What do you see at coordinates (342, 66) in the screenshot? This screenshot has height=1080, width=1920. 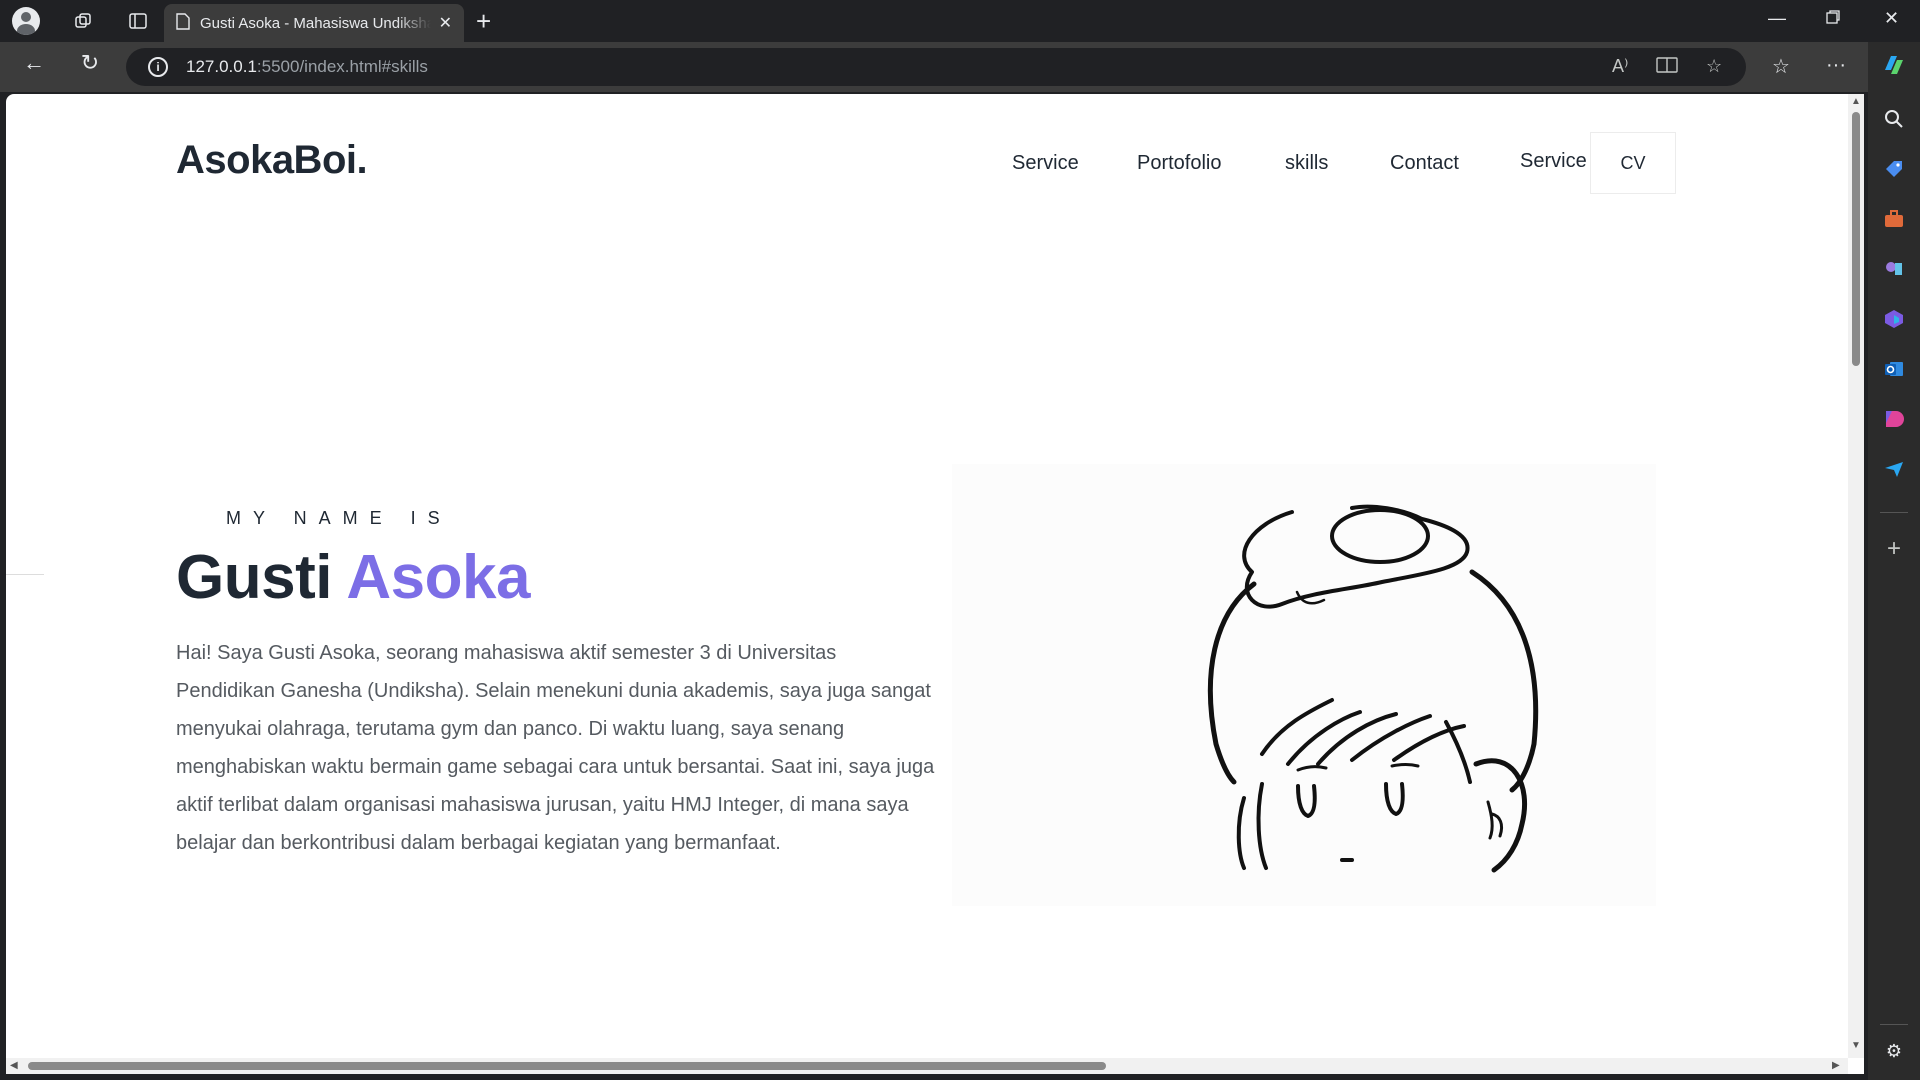 I see `url-path: :5500/index.html#skills` at bounding box center [342, 66].